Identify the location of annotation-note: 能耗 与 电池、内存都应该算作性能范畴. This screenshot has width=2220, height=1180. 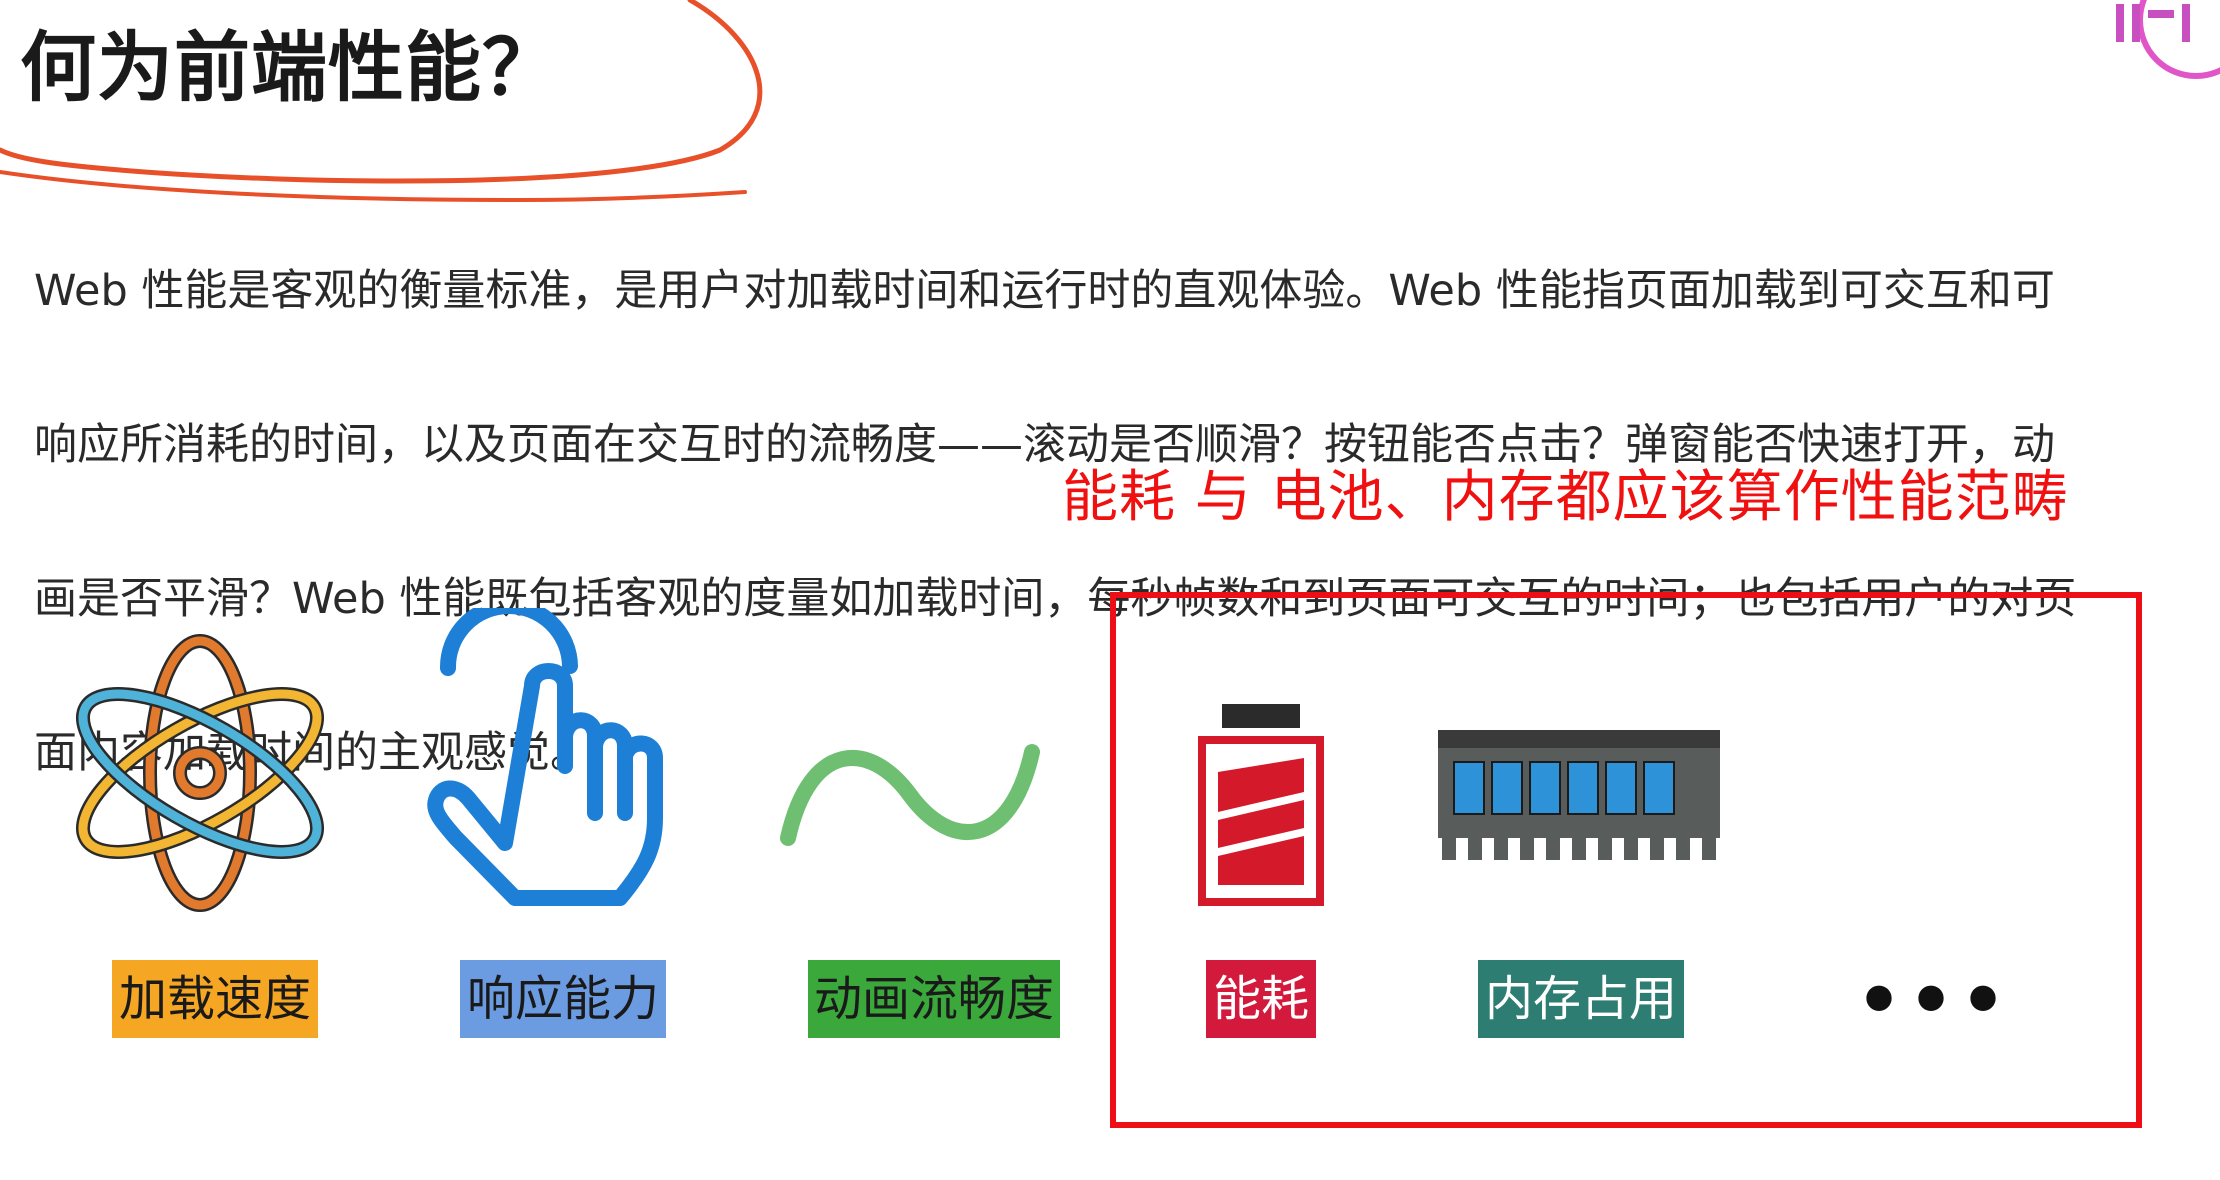
(1565, 497).